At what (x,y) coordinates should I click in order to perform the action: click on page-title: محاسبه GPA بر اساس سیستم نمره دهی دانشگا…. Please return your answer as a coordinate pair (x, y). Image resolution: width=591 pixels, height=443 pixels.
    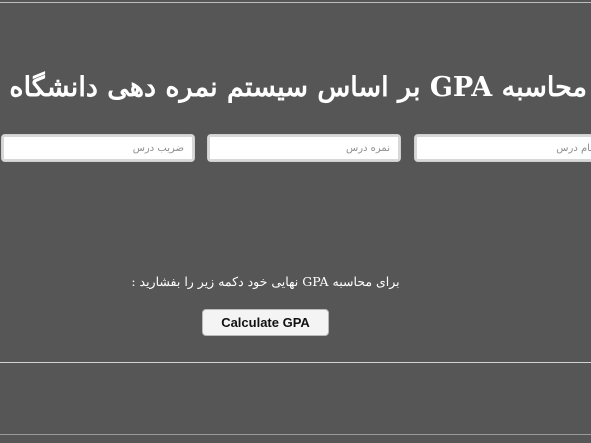
    Looking at the image, I should click on (293, 87).